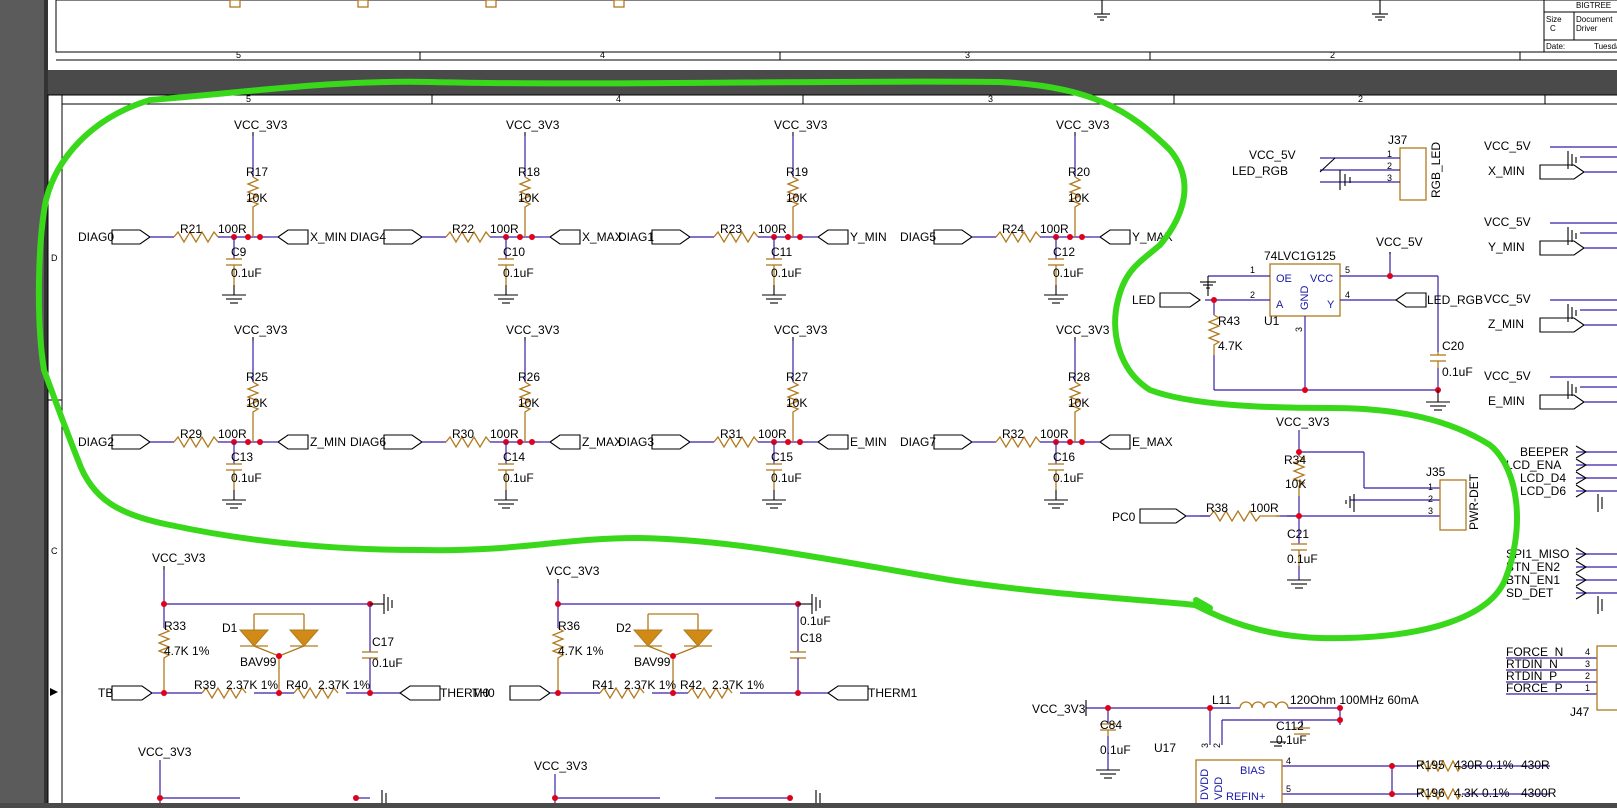 The width and height of the screenshot is (1617, 808). I want to click on rgb-connector-name: RGB_LED, so click(1436, 170).